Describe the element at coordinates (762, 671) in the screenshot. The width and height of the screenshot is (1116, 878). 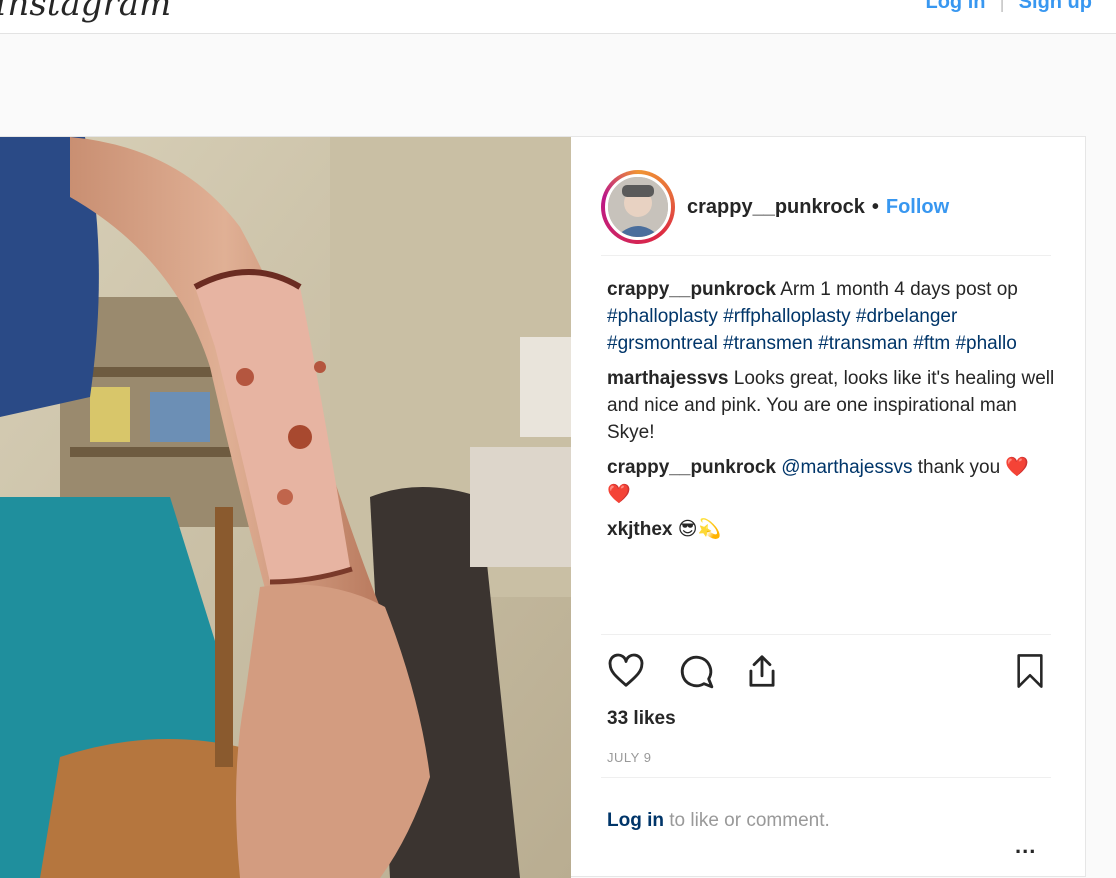
I see `share-icon` at that location.